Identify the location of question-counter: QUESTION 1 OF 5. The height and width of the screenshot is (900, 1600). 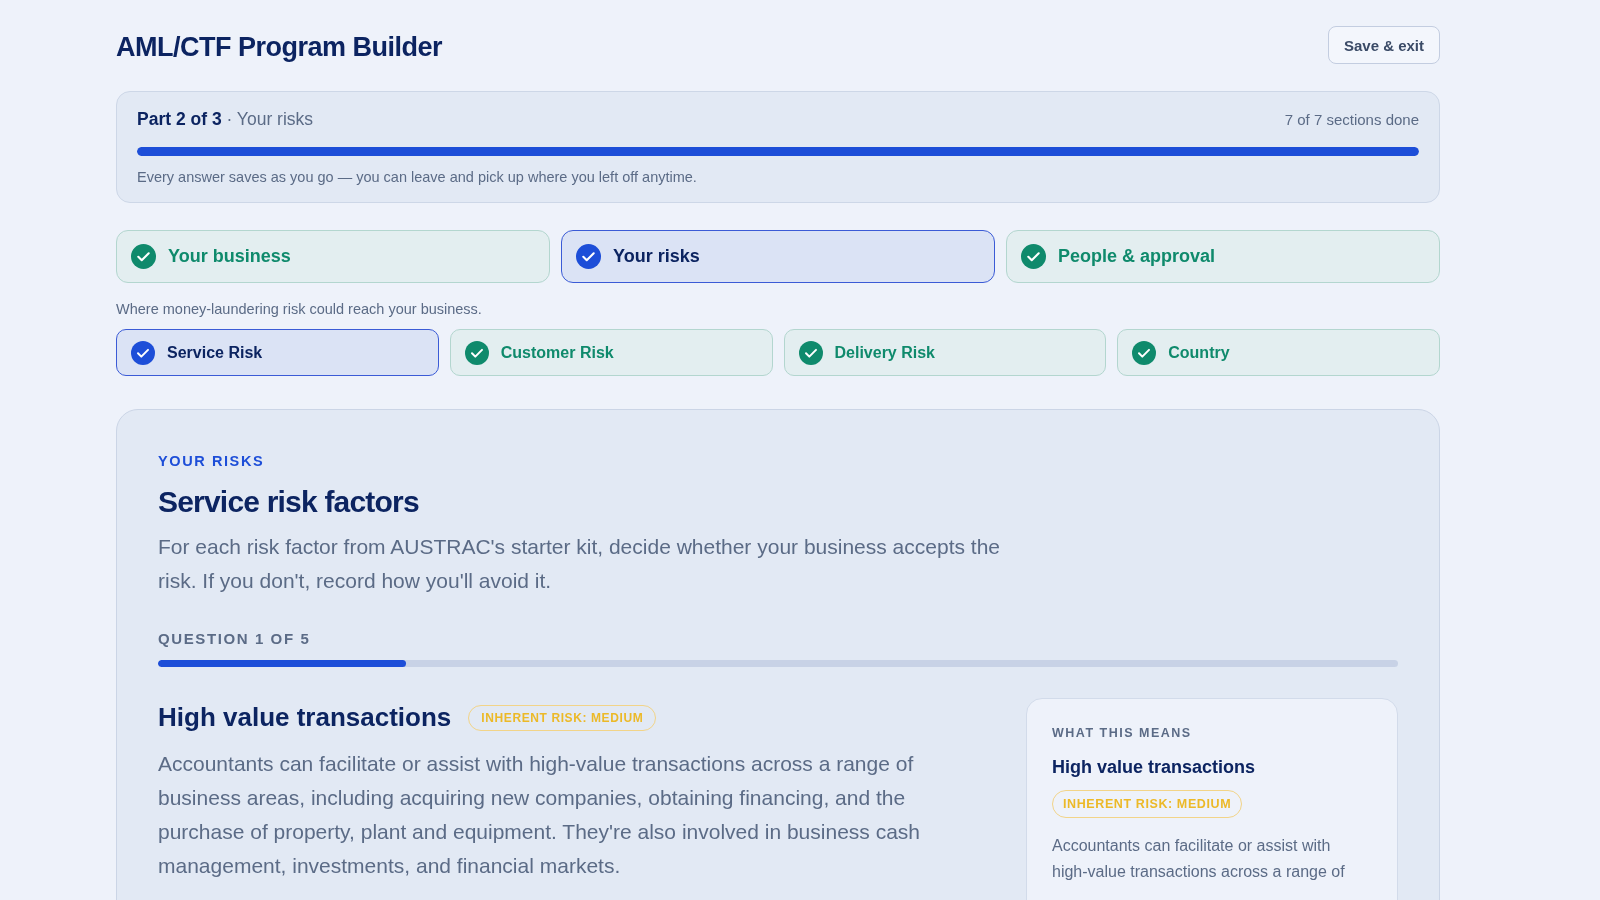
(235, 638).